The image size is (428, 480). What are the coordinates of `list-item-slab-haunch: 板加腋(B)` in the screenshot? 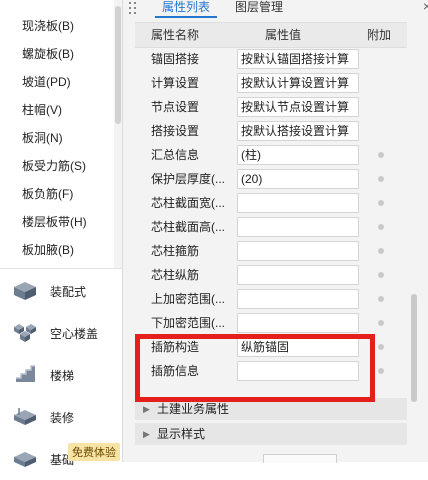 It's located at (57, 250).